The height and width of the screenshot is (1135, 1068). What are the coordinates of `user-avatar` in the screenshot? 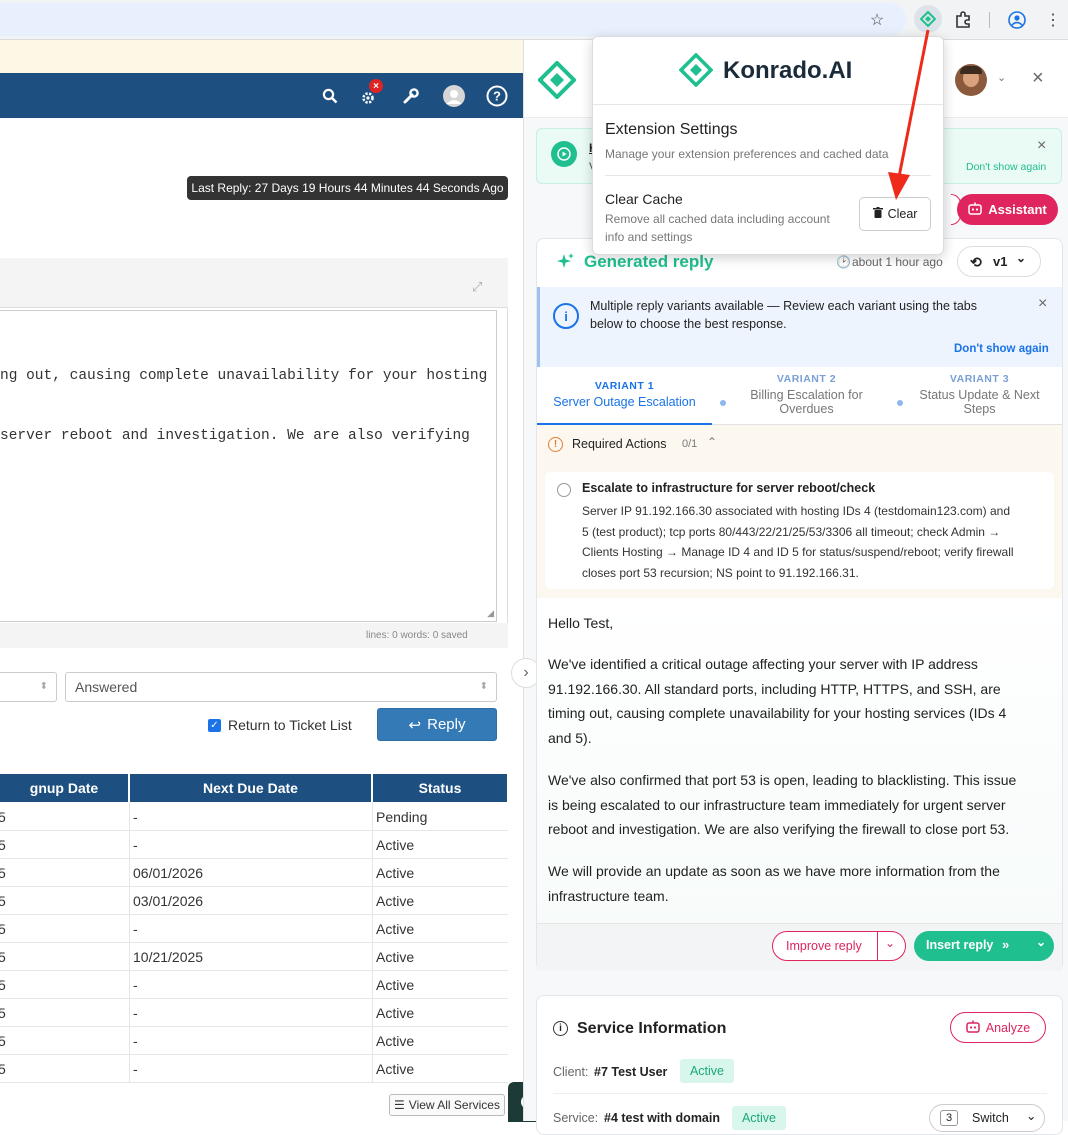 It's located at (971, 80).